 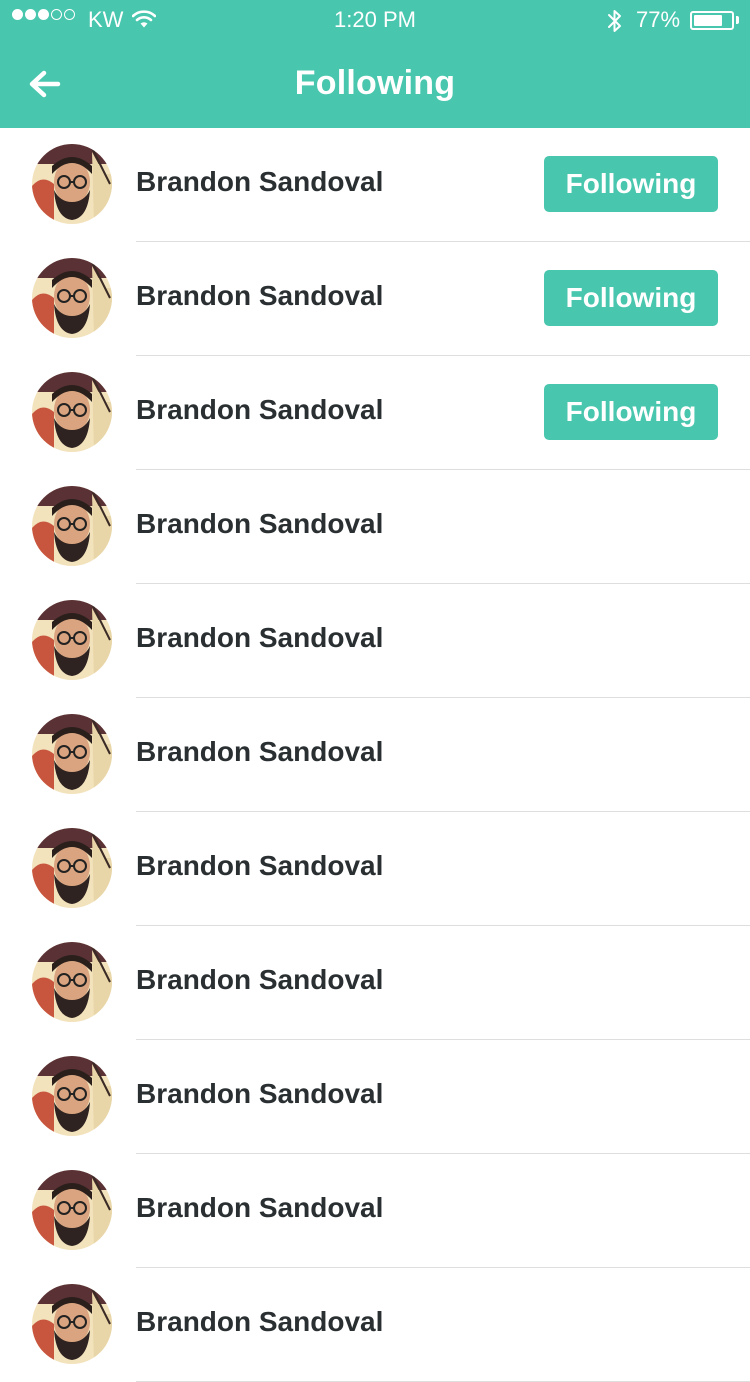 What do you see at coordinates (737, 20) in the screenshot?
I see `battery-tip` at bounding box center [737, 20].